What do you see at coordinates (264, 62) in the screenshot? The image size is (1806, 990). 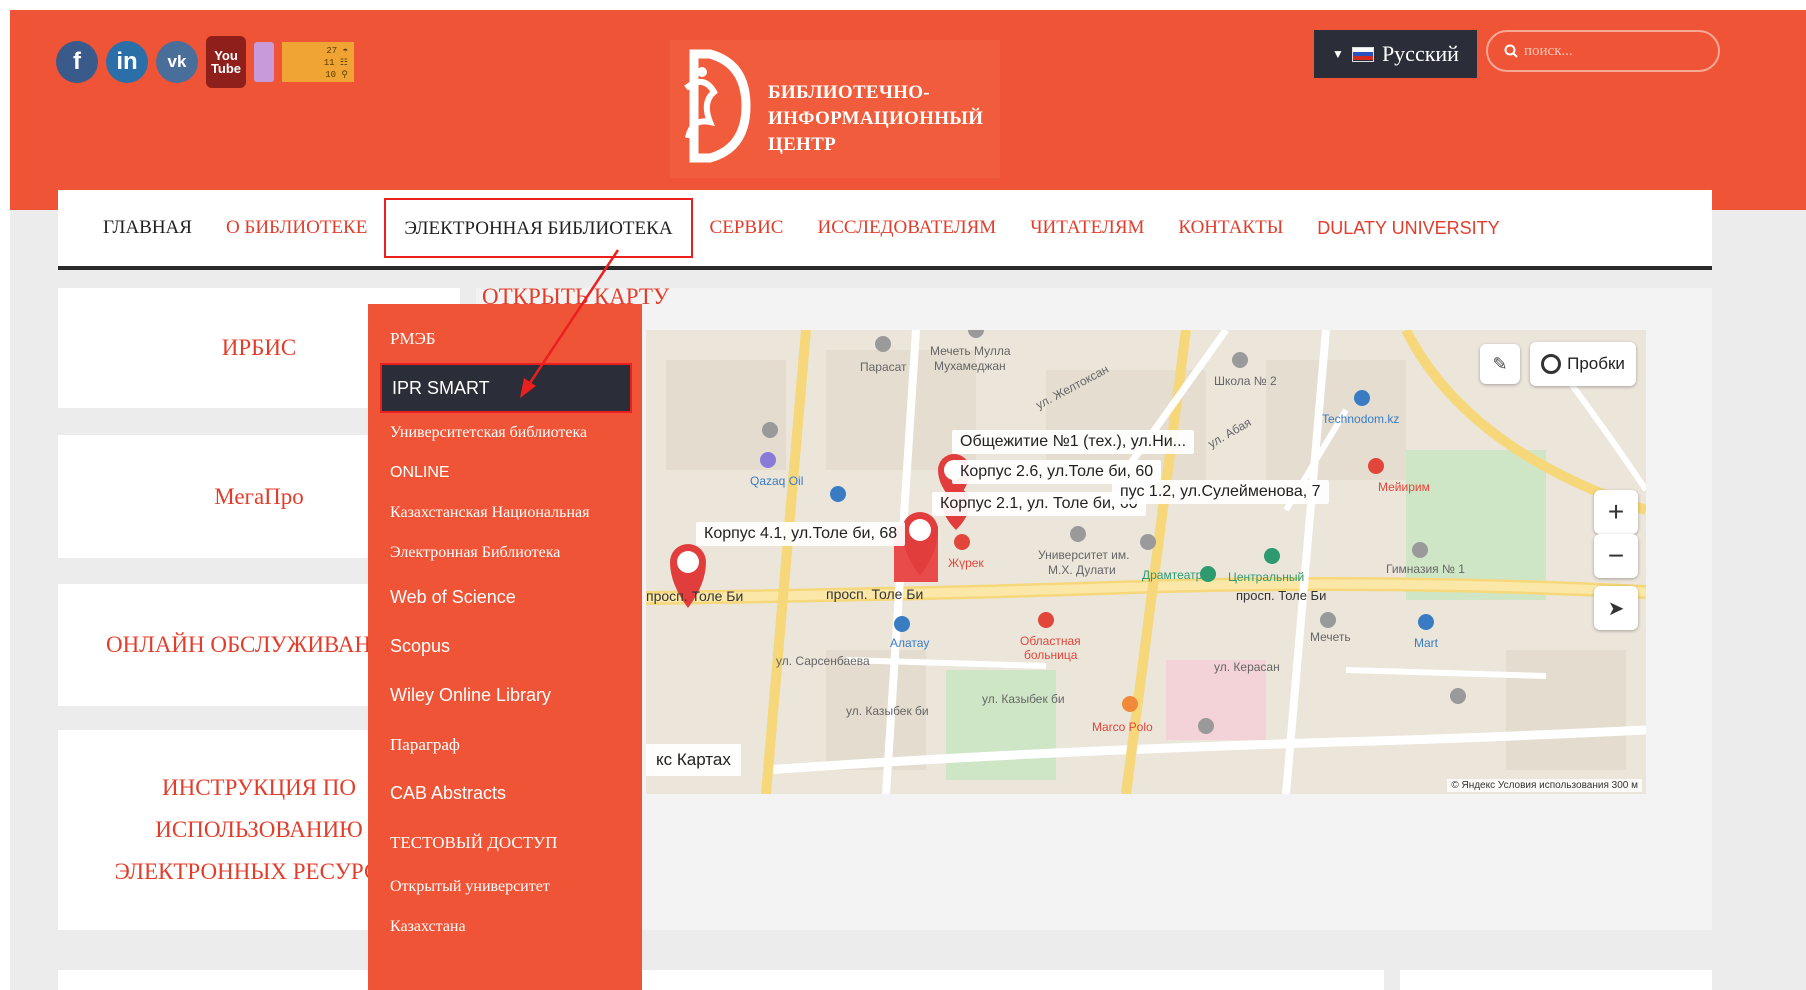 I see `bookmark-icon` at bounding box center [264, 62].